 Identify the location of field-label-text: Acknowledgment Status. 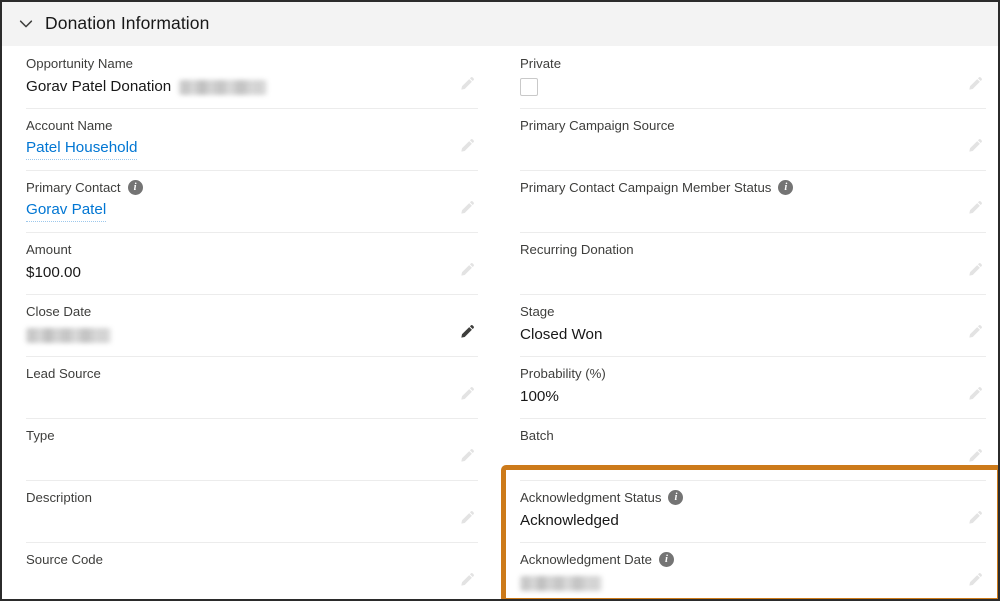
(591, 497).